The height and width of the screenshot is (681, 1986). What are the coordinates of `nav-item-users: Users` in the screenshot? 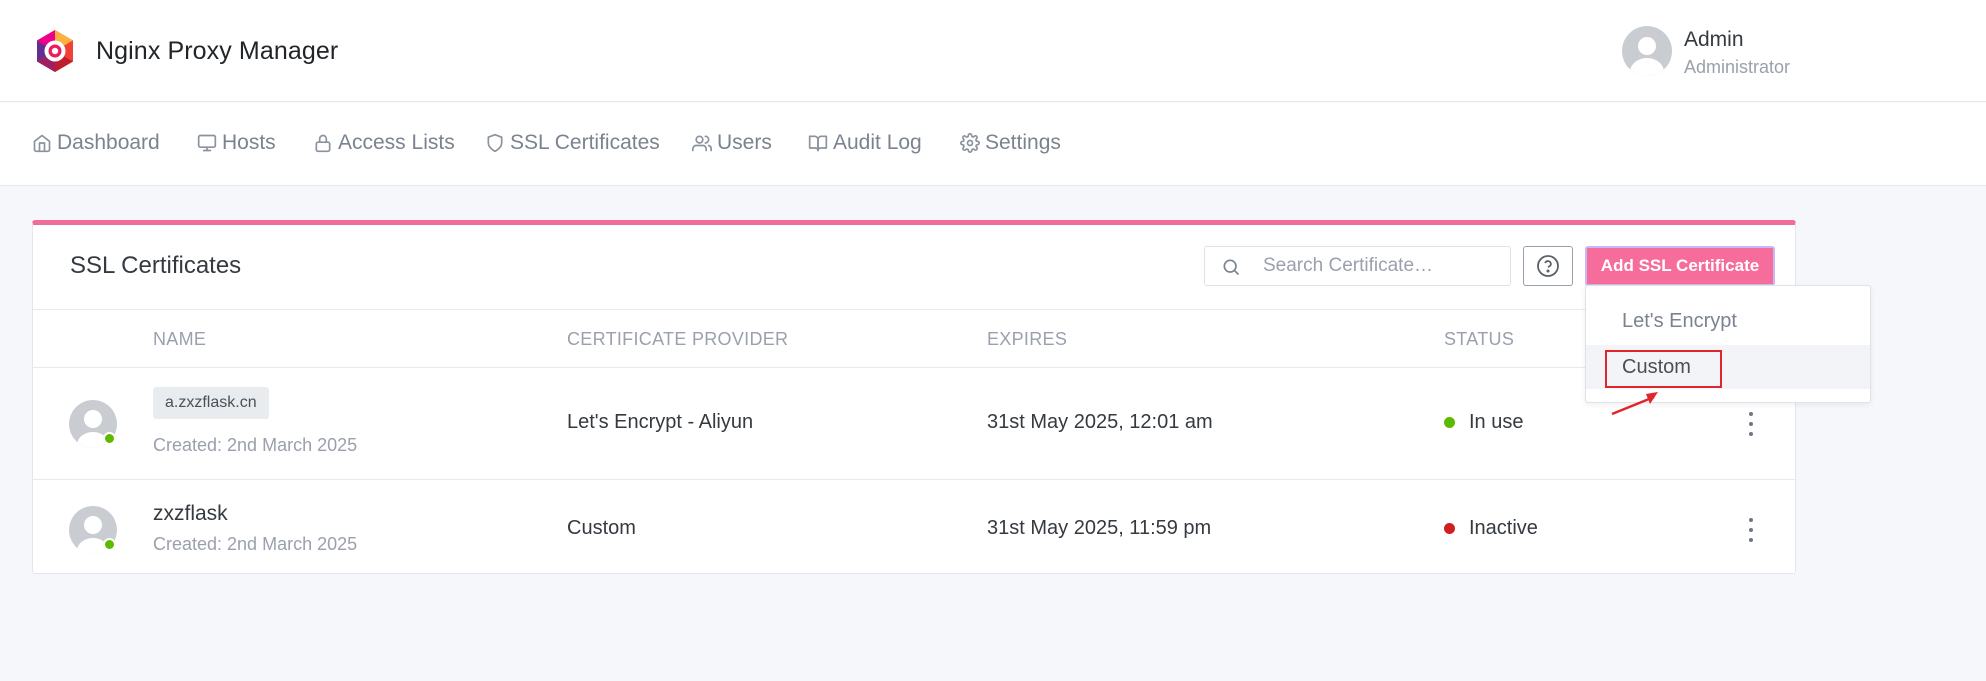 It's located at (732, 143).